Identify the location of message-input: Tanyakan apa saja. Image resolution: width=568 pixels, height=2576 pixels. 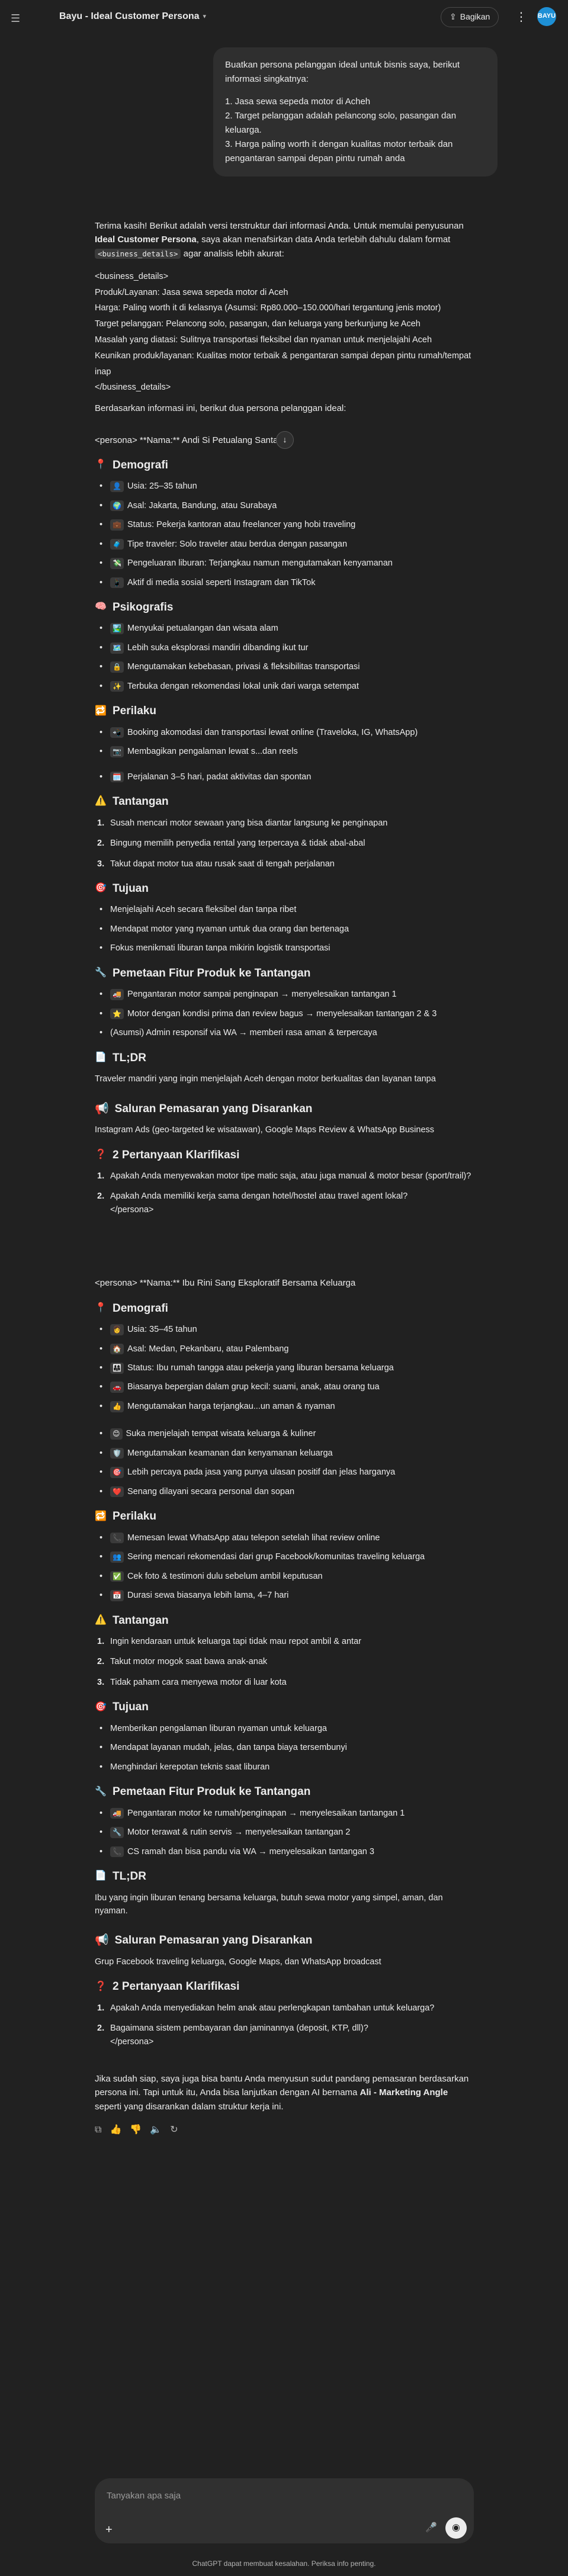
(144, 2496).